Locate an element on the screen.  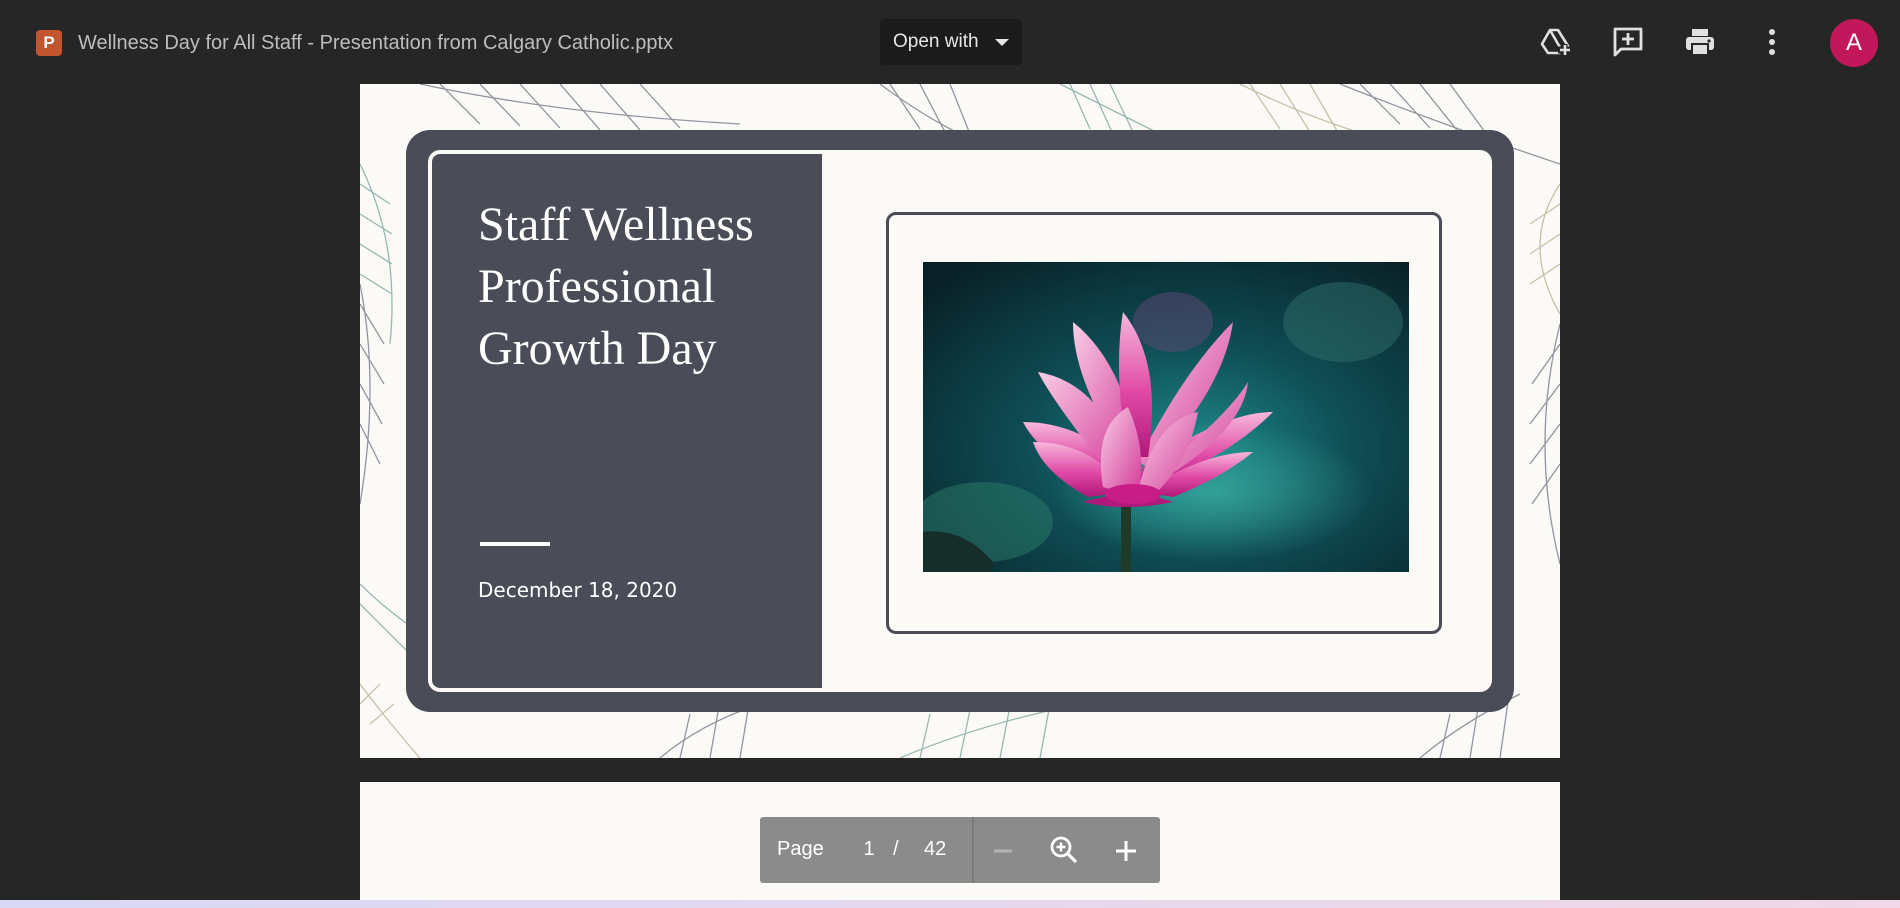
add-to-drive-button is located at coordinates (1556, 42).